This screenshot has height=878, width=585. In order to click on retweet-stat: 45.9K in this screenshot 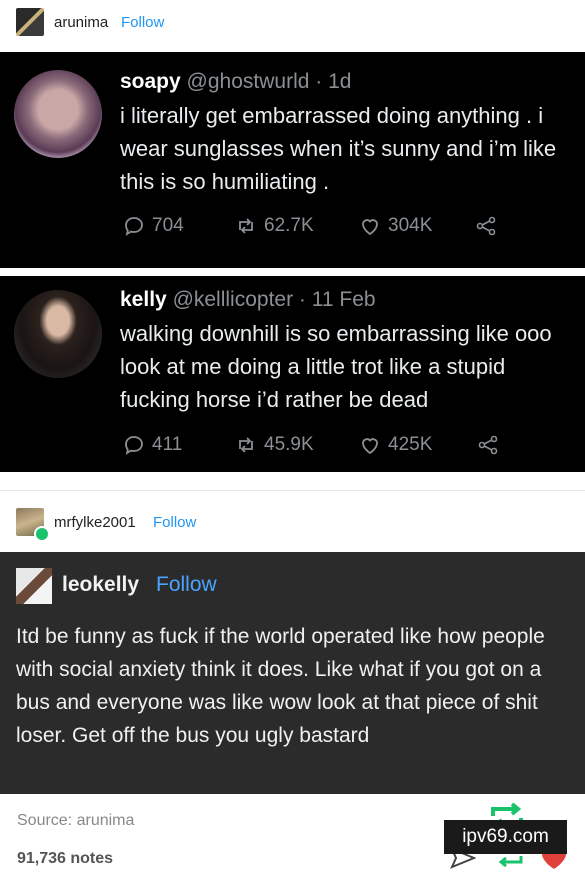, I will do `click(274, 445)`.